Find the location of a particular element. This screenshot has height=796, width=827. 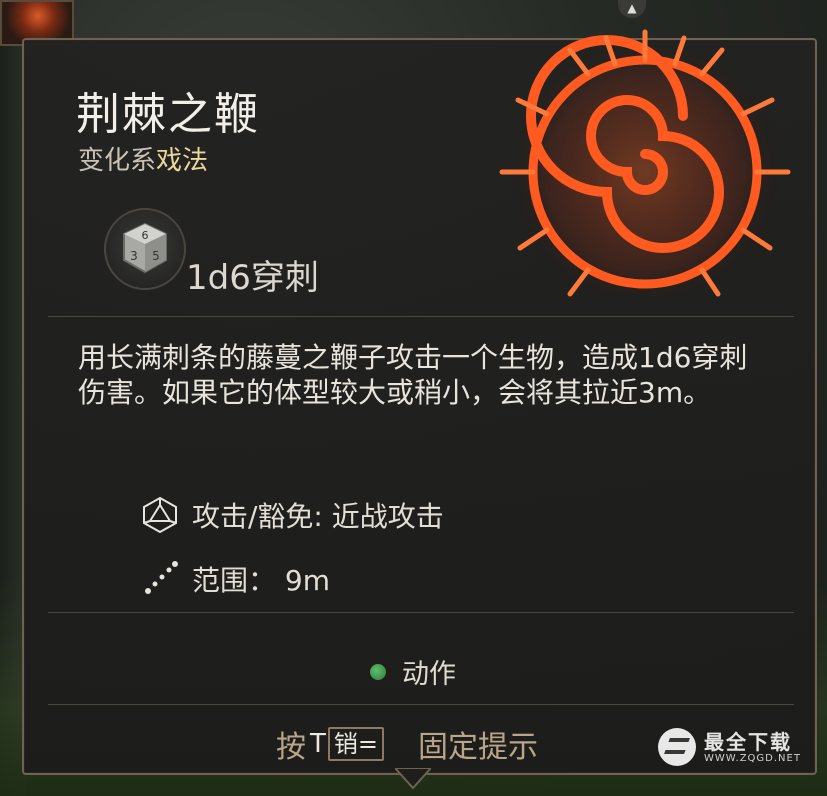

dice-graphic: 6 3 5 is located at coordinates (145, 248).